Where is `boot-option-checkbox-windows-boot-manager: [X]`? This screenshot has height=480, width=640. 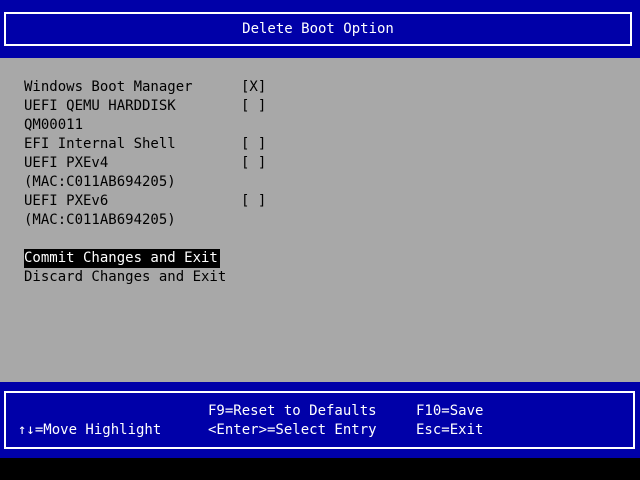 boot-option-checkbox-windows-boot-manager: [X] is located at coordinates (253, 87).